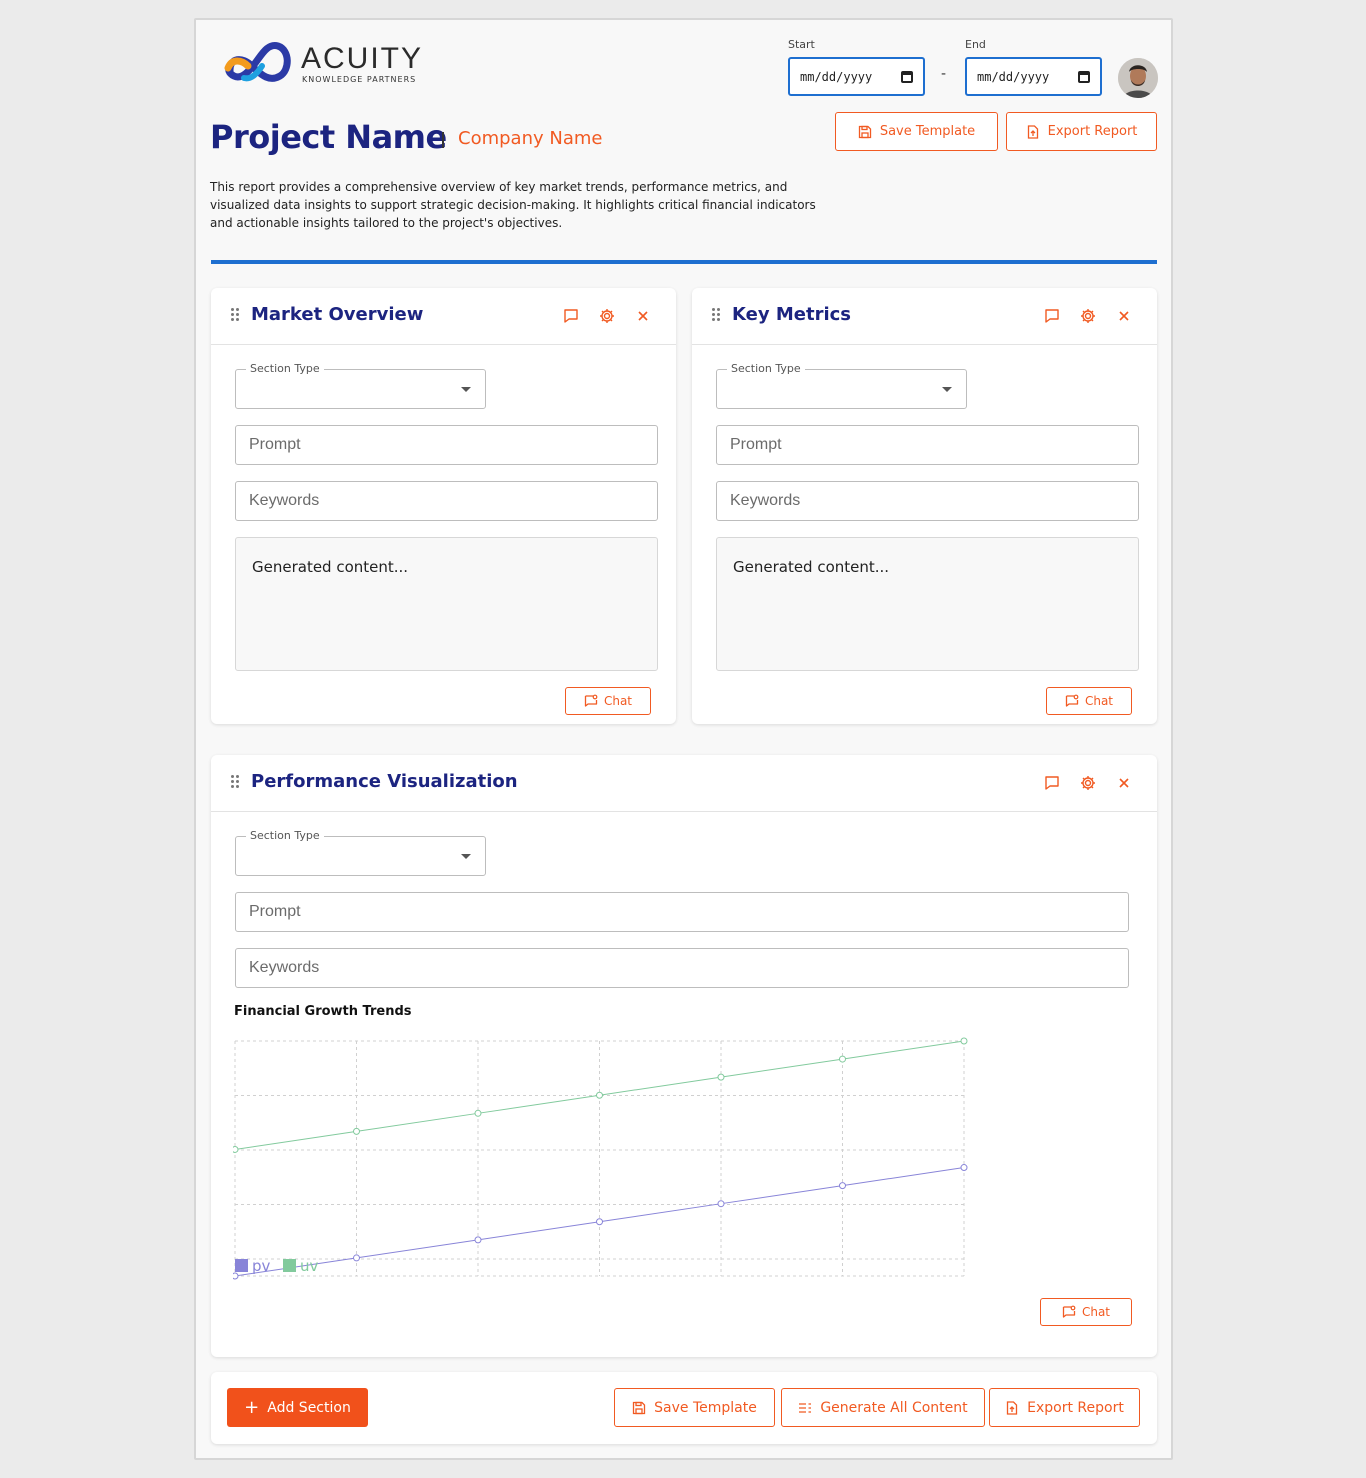 Image resolution: width=1366 pixels, height=1478 pixels. What do you see at coordinates (261, 1266) in the screenshot?
I see `legend-label-pv: pv` at bounding box center [261, 1266].